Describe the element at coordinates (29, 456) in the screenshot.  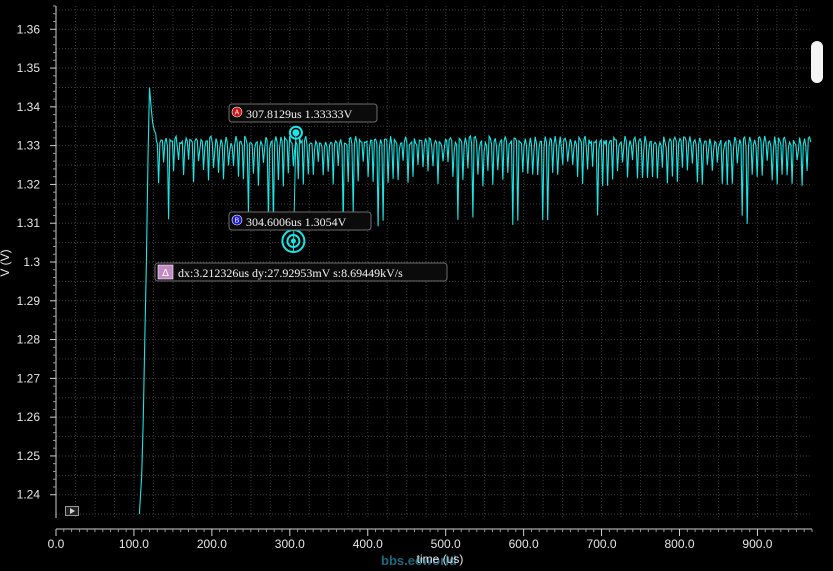
I see `y-tick-label: 1.25` at that location.